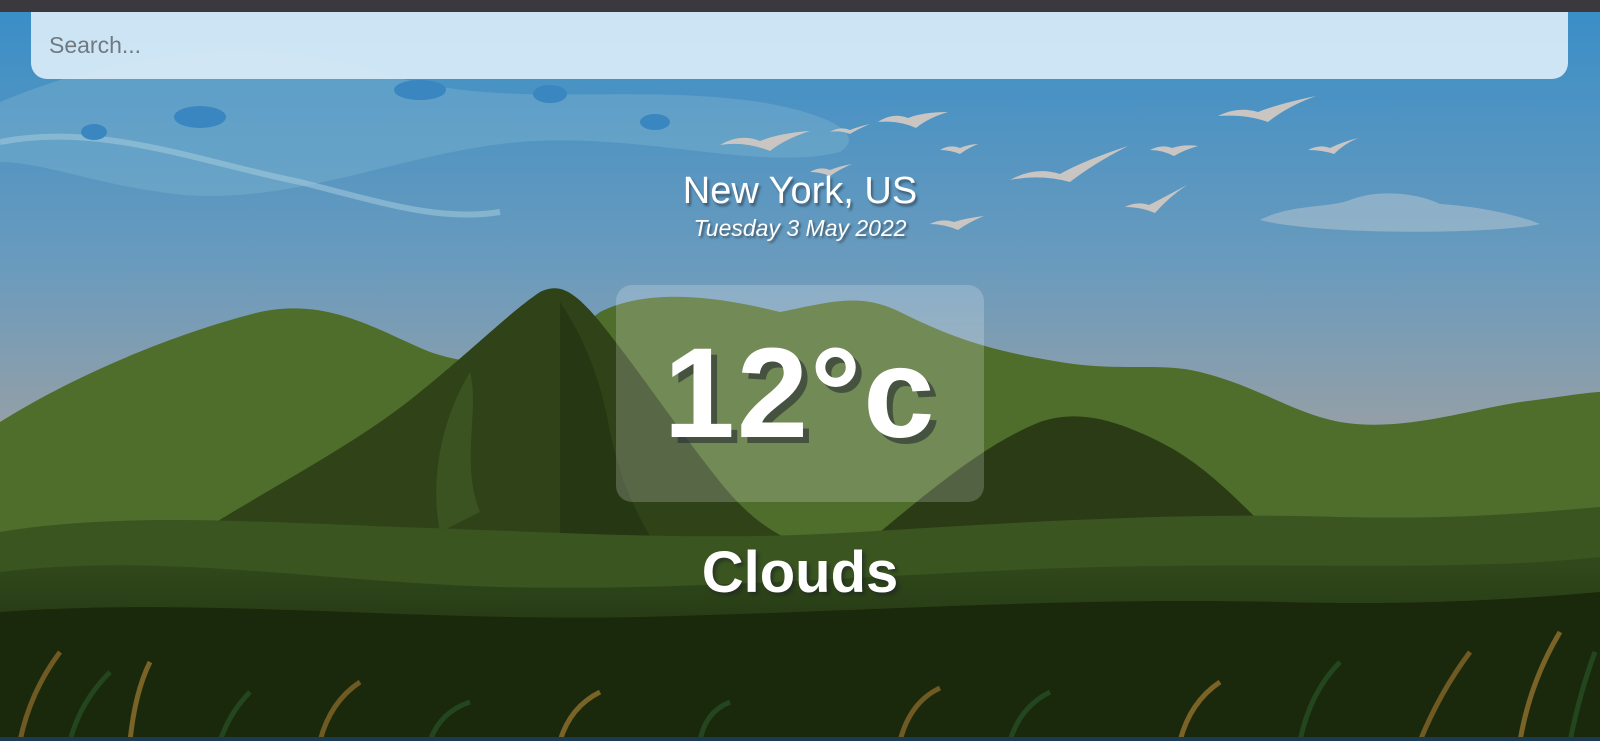  I want to click on temperature-value: 12°c, so click(800, 393).